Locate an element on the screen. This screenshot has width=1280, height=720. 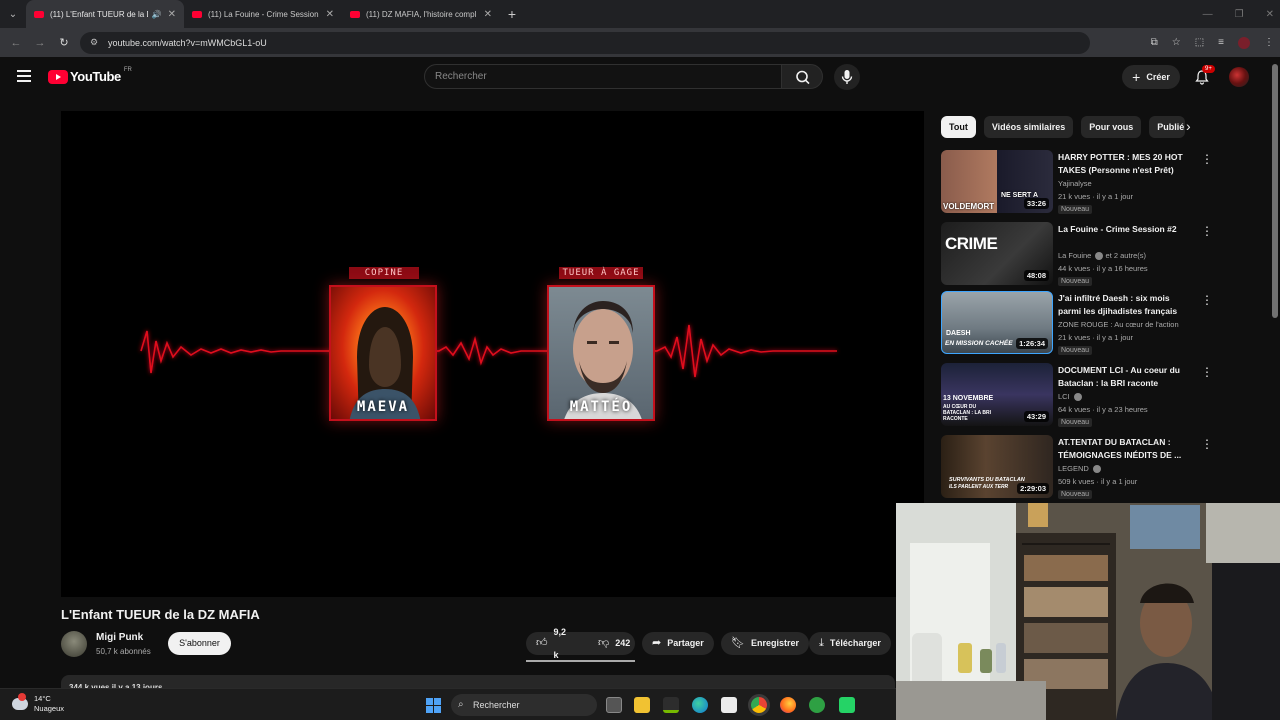
chip-publie: Publié is located at coordinates (1167, 127).